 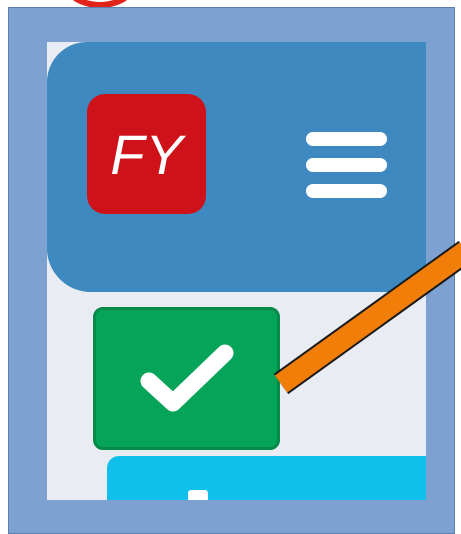 What do you see at coordinates (198, 495) in the screenshot?
I see `partial-icon` at bounding box center [198, 495].